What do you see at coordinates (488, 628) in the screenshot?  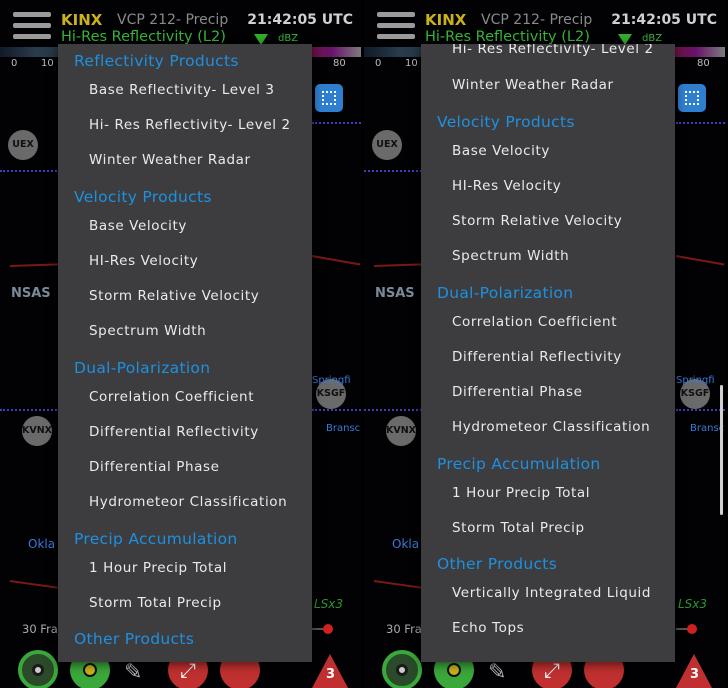 I see `menu-item-echo-tops: Echo Tops` at bounding box center [488, 628].